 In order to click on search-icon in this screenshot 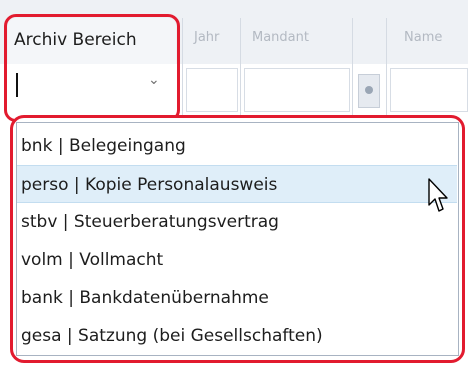, I will do `click(369, 90)`.